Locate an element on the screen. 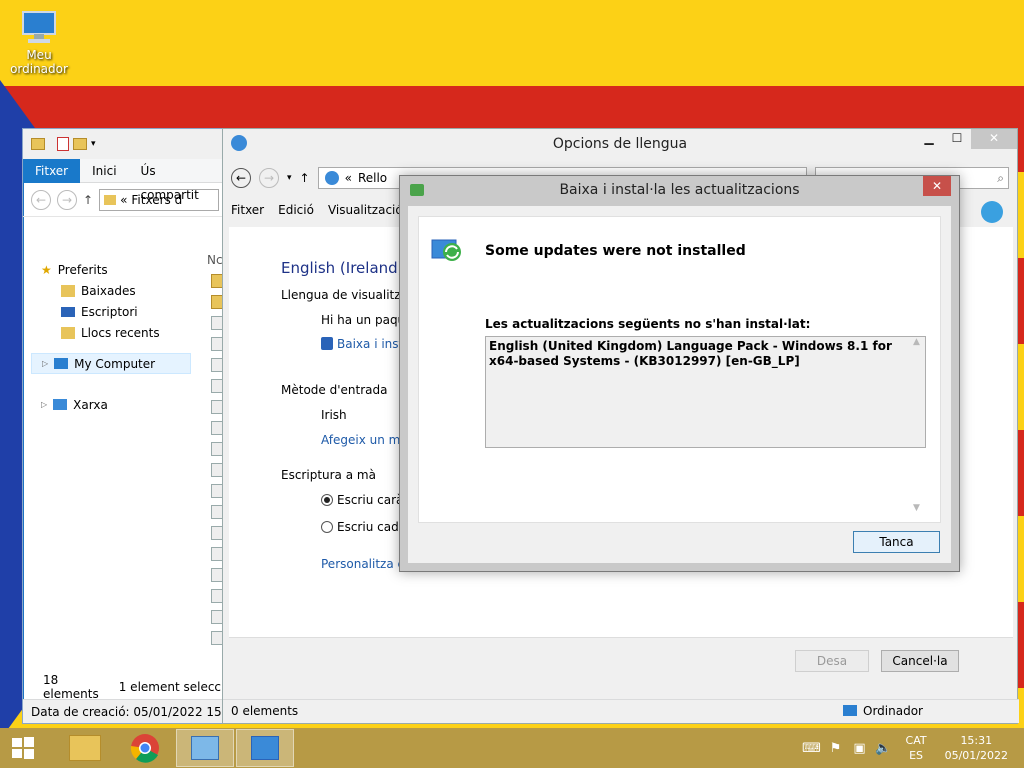  keyboard-icon: ⌨ is located at coordinates (812, 748).